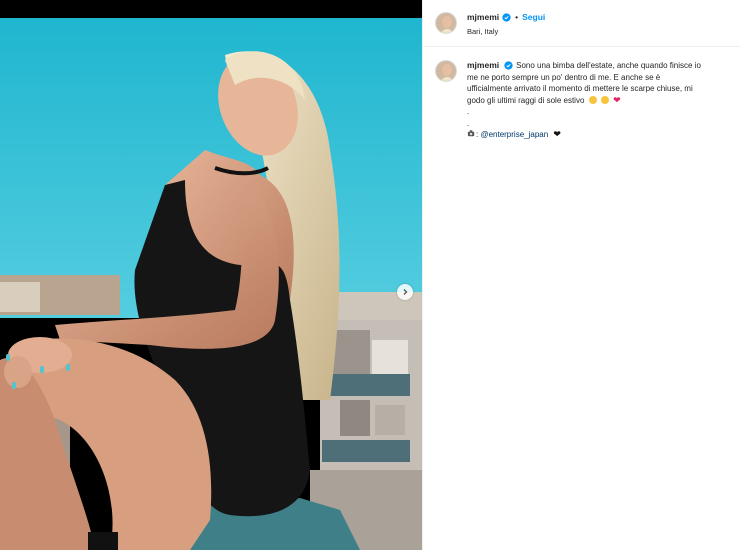 Image resolution: width=740 pixels, height=550 pixels. I want to click on next-image-button, so click(405, 292).